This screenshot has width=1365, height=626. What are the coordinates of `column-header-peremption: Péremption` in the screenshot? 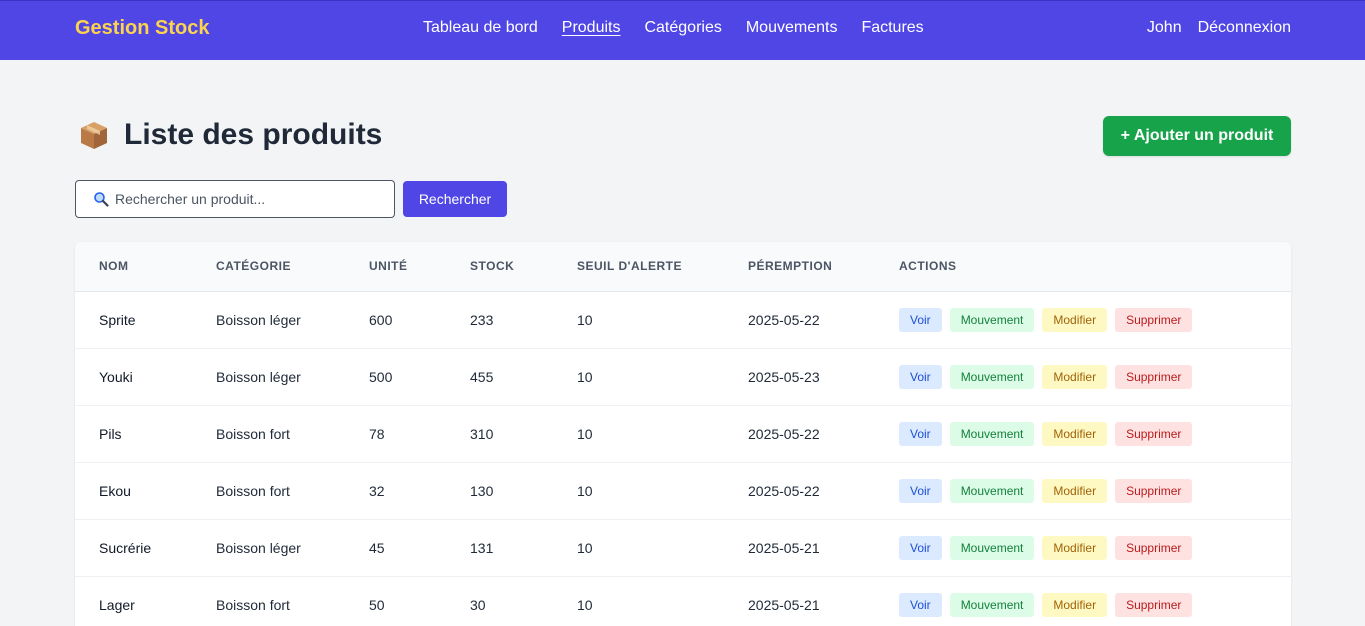 It's located at (799, 266).